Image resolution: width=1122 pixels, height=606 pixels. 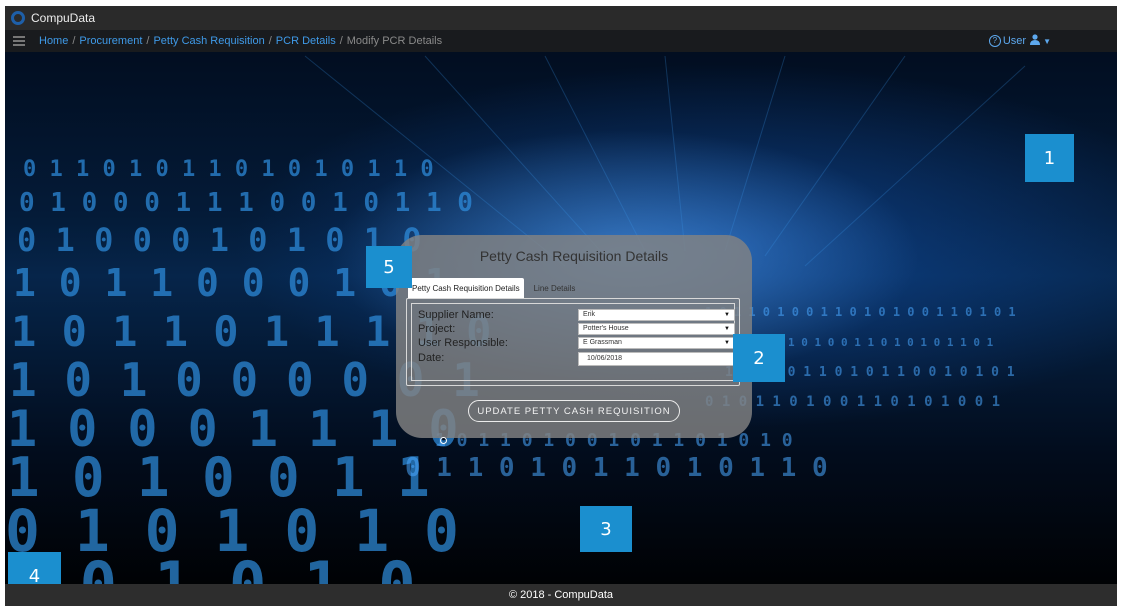 I want to click on breadcrumb-procurement: Procurement, so click(x=110, y=41).